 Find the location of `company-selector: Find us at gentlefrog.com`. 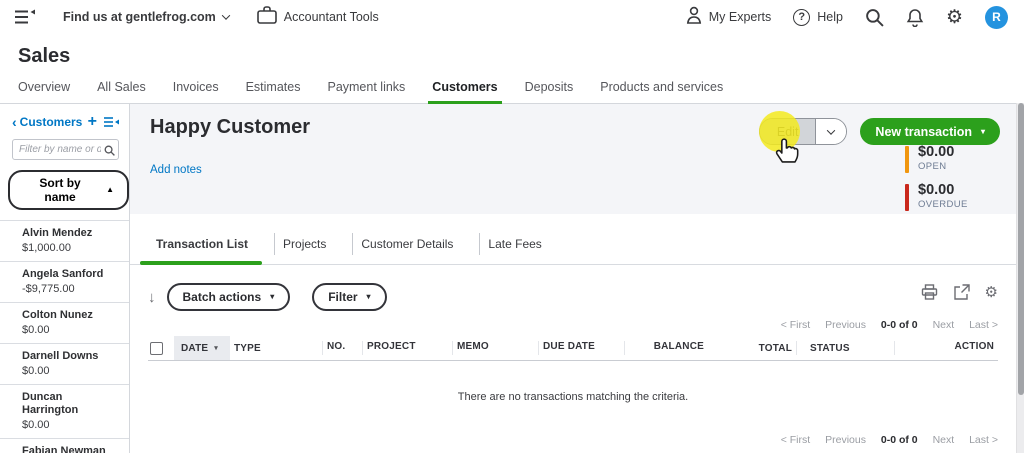

company-selector: Find us at gentlefrog.com is located at coordinates (147, 17).